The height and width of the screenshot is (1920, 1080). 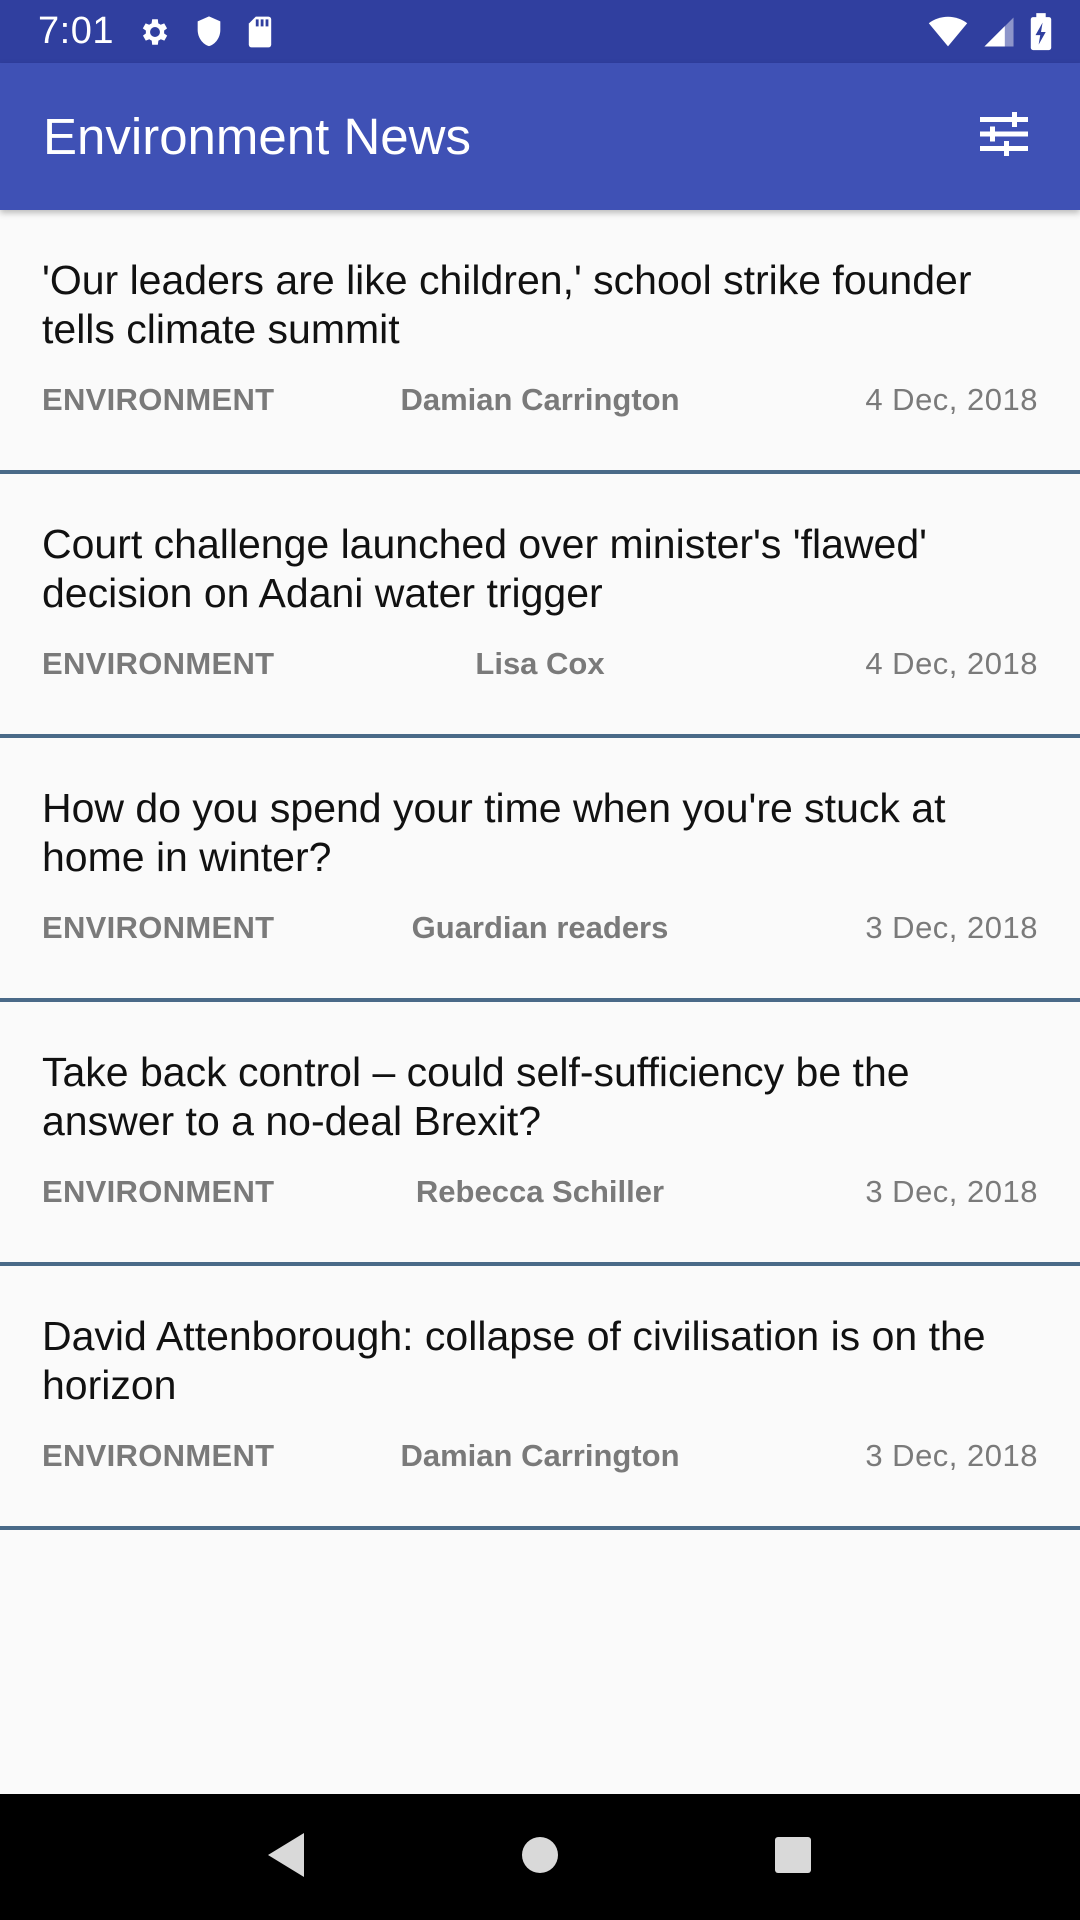 What do you see at coordinates (257, 136) in the screenshot?
I see `page-title: Environment News` at bounding box center [257, 136].